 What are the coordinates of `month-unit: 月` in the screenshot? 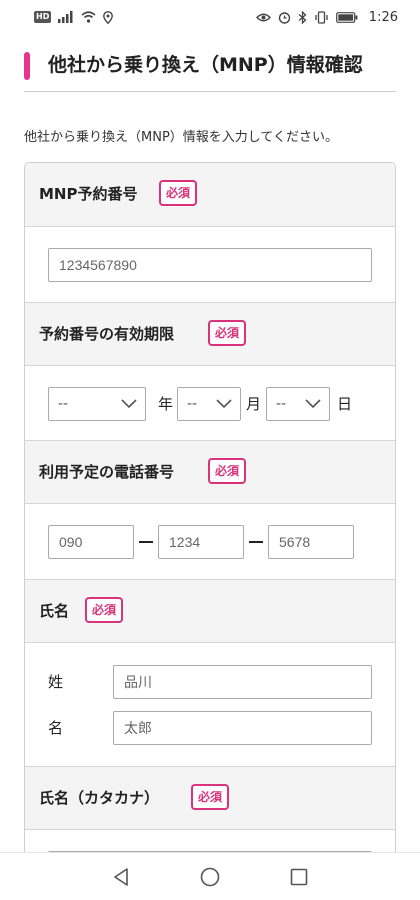 It's located at (254, 404).